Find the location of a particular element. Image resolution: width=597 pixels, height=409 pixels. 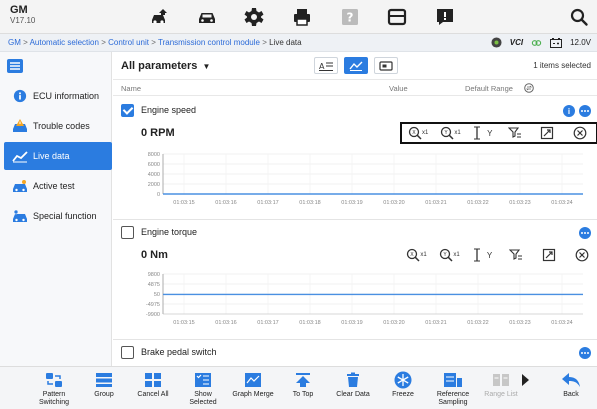

param-name: Engine speed is located at coordinates (169, 110).